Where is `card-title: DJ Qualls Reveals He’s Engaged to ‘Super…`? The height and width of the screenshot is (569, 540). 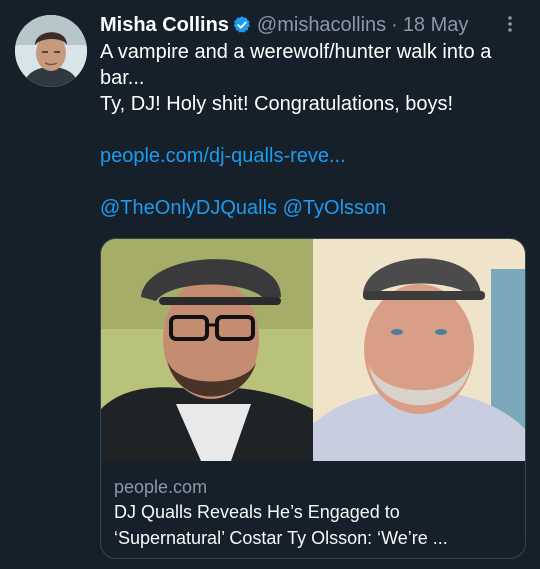 card-title: DJ Qualls Reveals He’s Engaged to ‘Super… is located at coordinates (281, 525).